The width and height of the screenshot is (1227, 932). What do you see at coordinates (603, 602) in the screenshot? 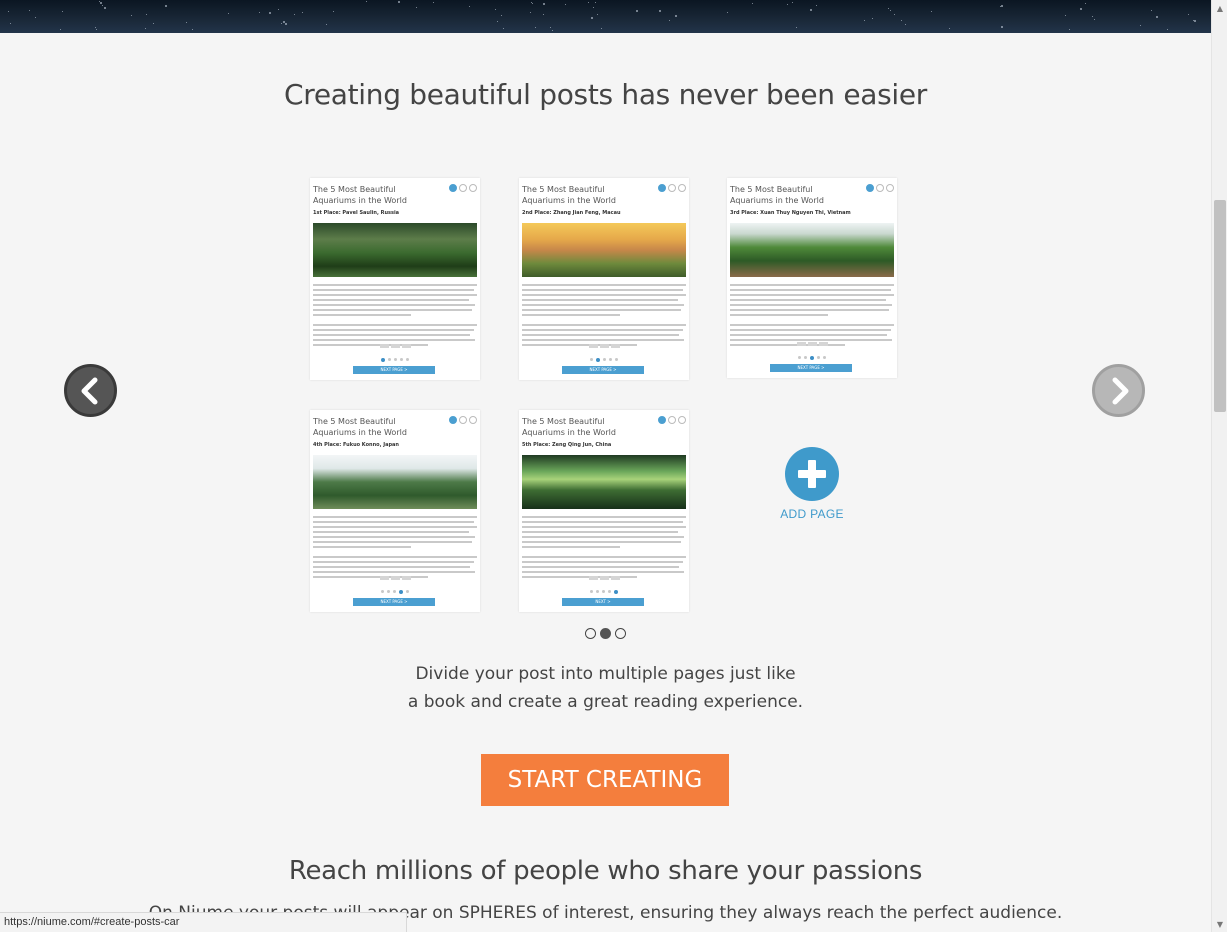
I see `card-next-page-button: NEXT >` at bounding box center [603, 602].